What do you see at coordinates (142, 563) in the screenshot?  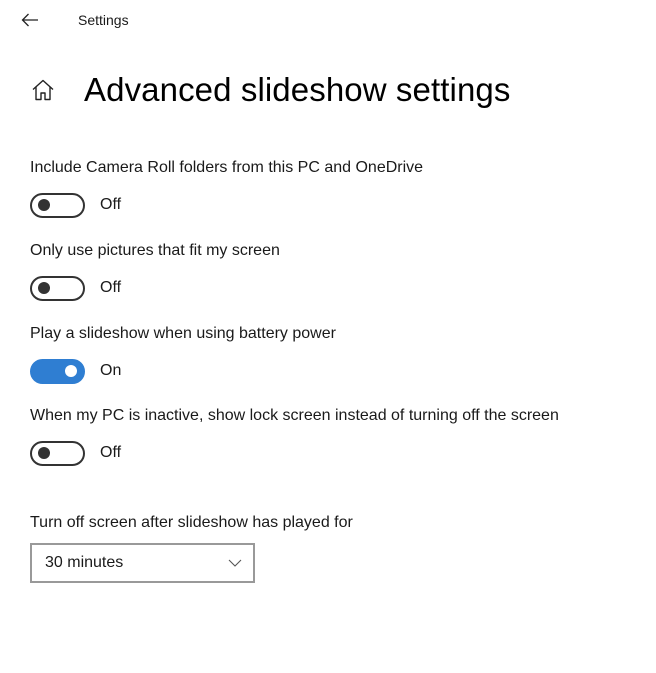 I see `screen-off-dropdown: 30 minutes` at bounding box center [142, 563].